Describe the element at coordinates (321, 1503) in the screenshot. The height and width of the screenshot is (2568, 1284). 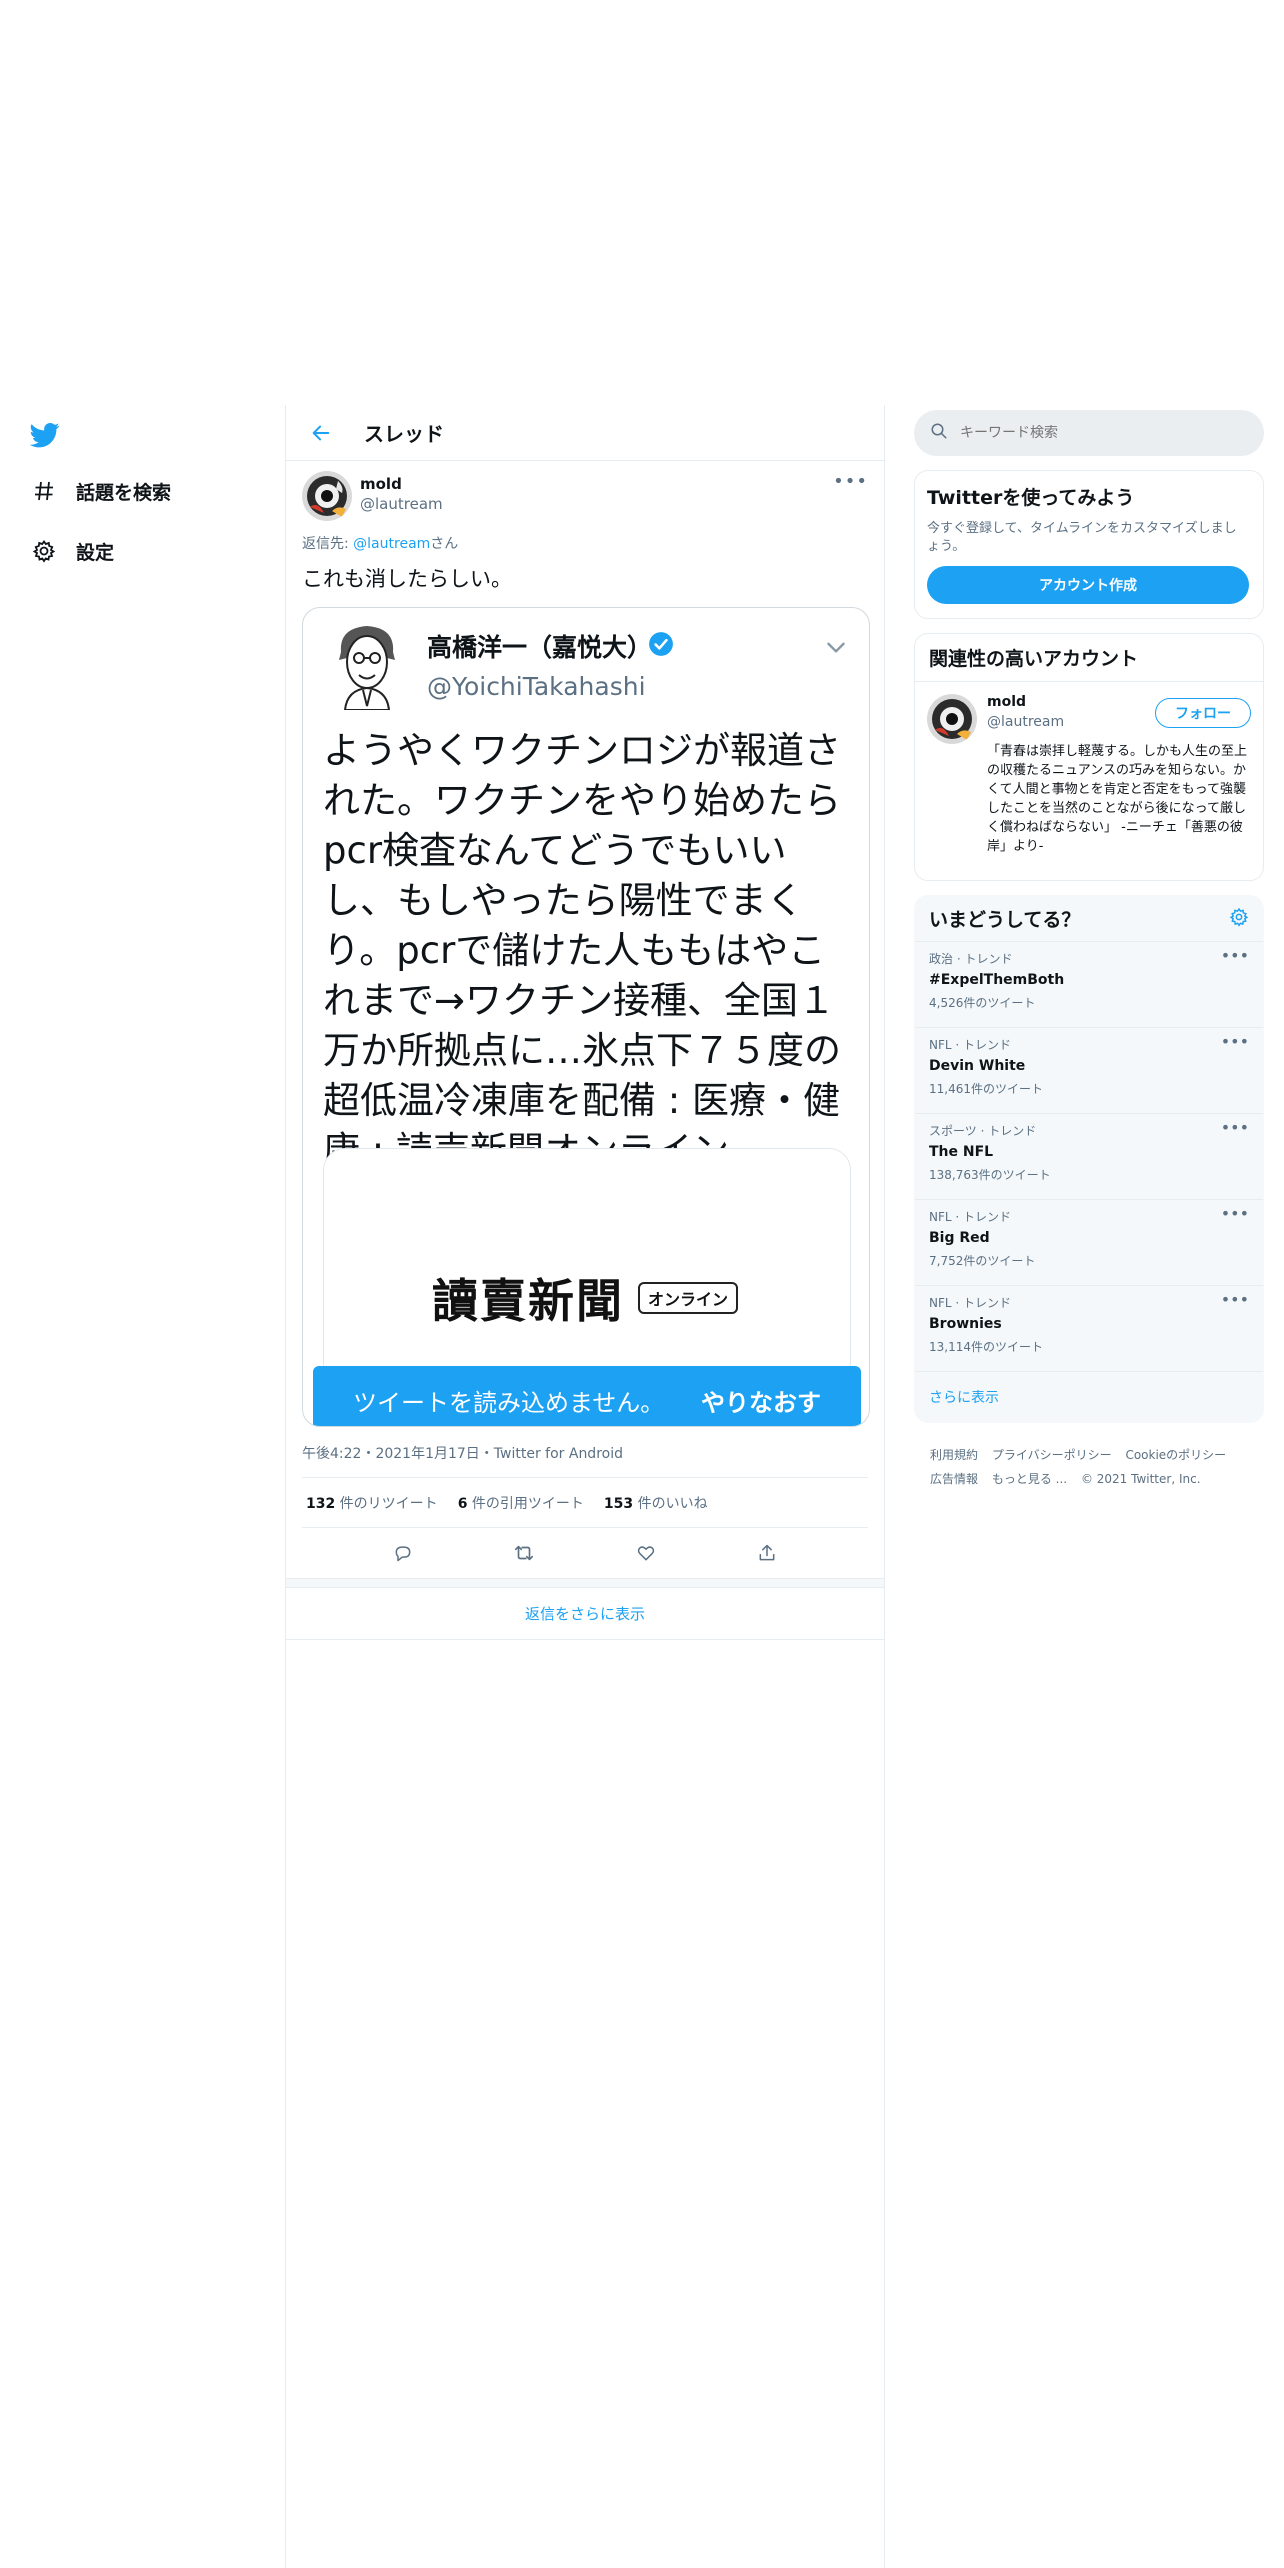
I see `retweets-count: 132` at that location.